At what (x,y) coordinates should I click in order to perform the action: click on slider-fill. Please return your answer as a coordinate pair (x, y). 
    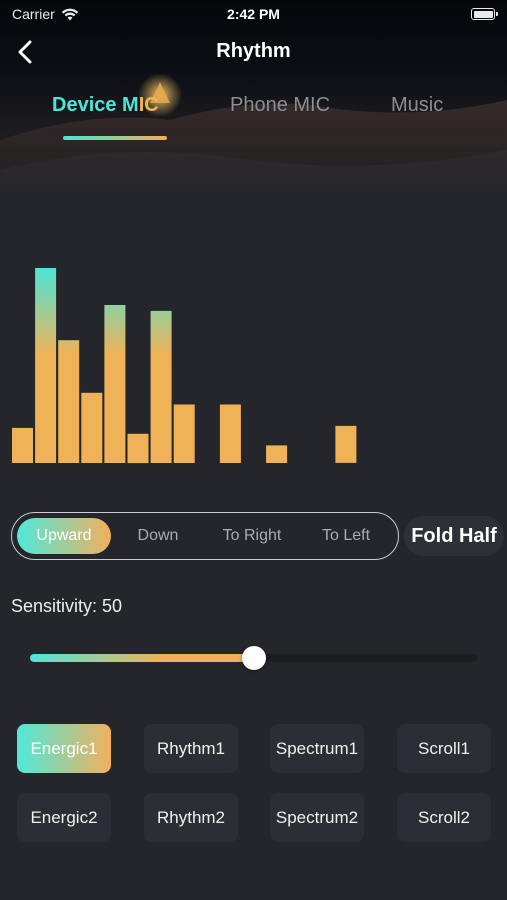
    Looking at the image, I should click on (142, 658).